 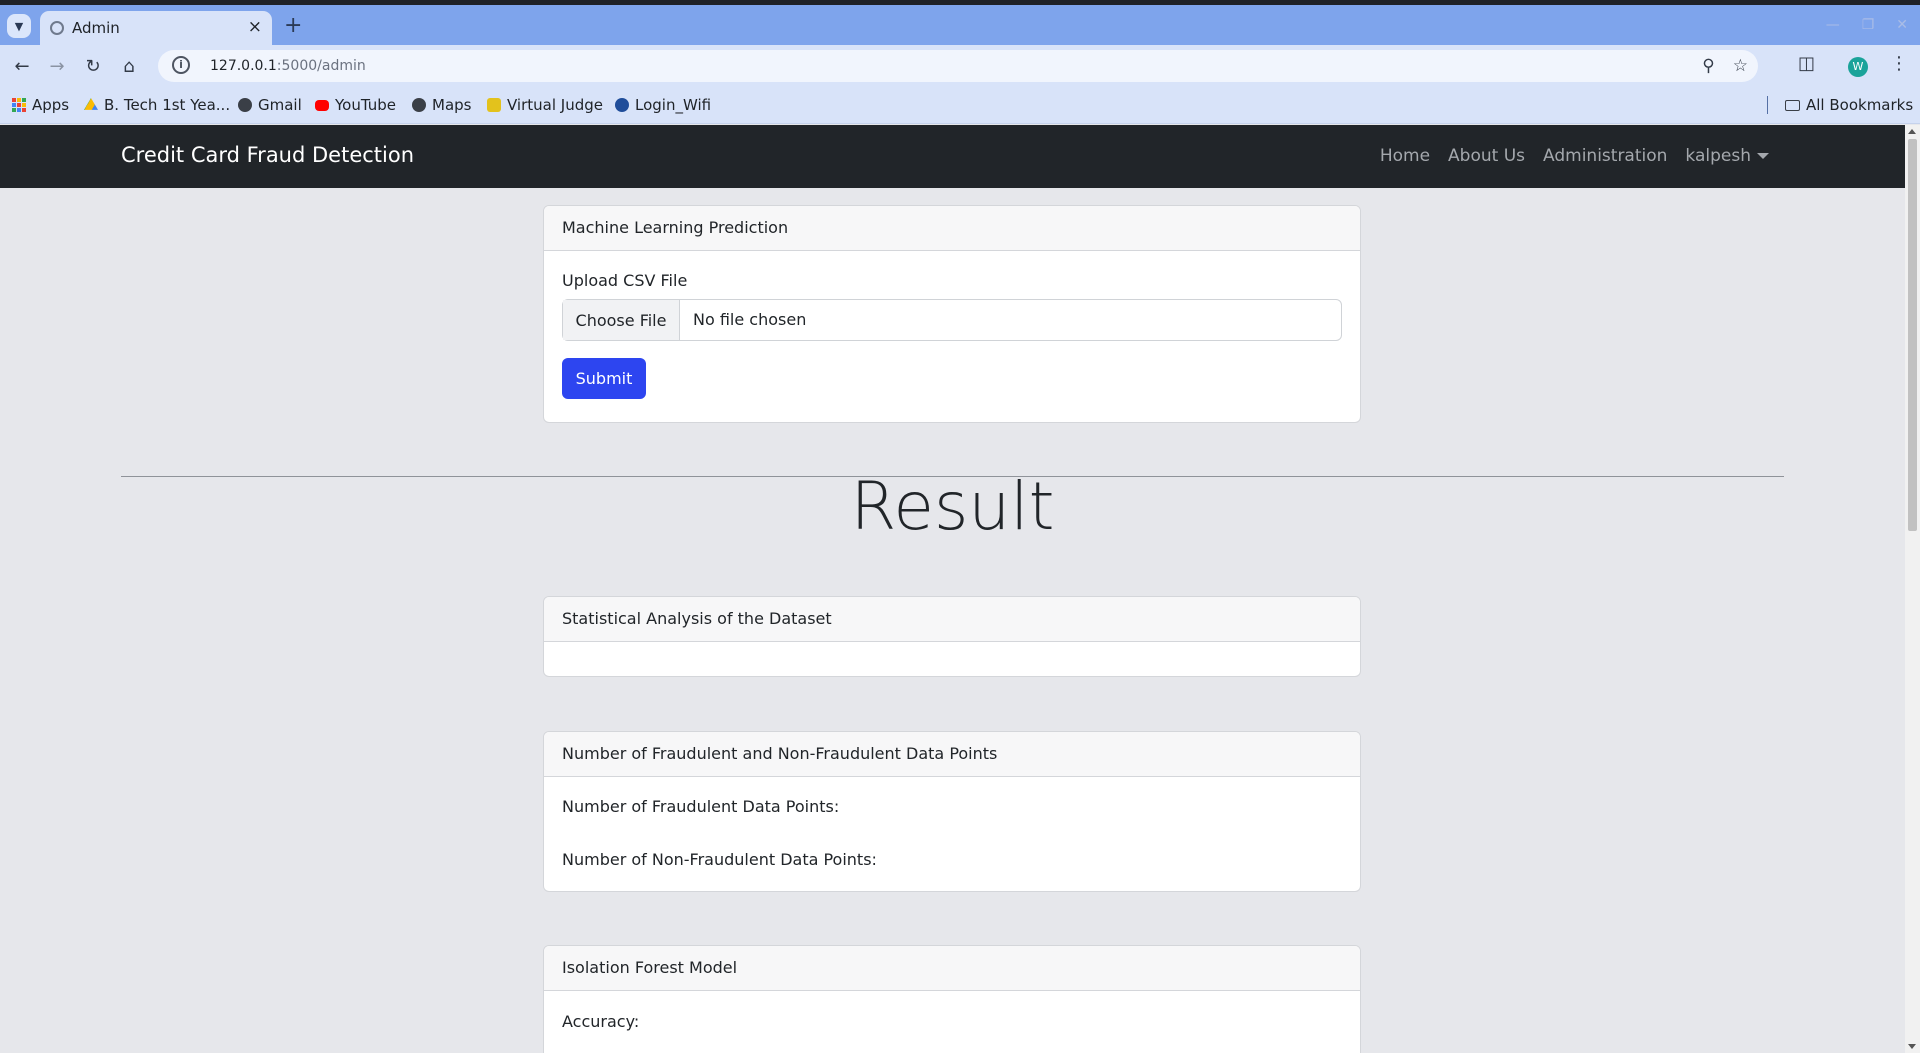 What do you see at coordinates (1858, 67) in the screenshot?
I see `profile-avatar: W` at bounding box center [1858, 67].